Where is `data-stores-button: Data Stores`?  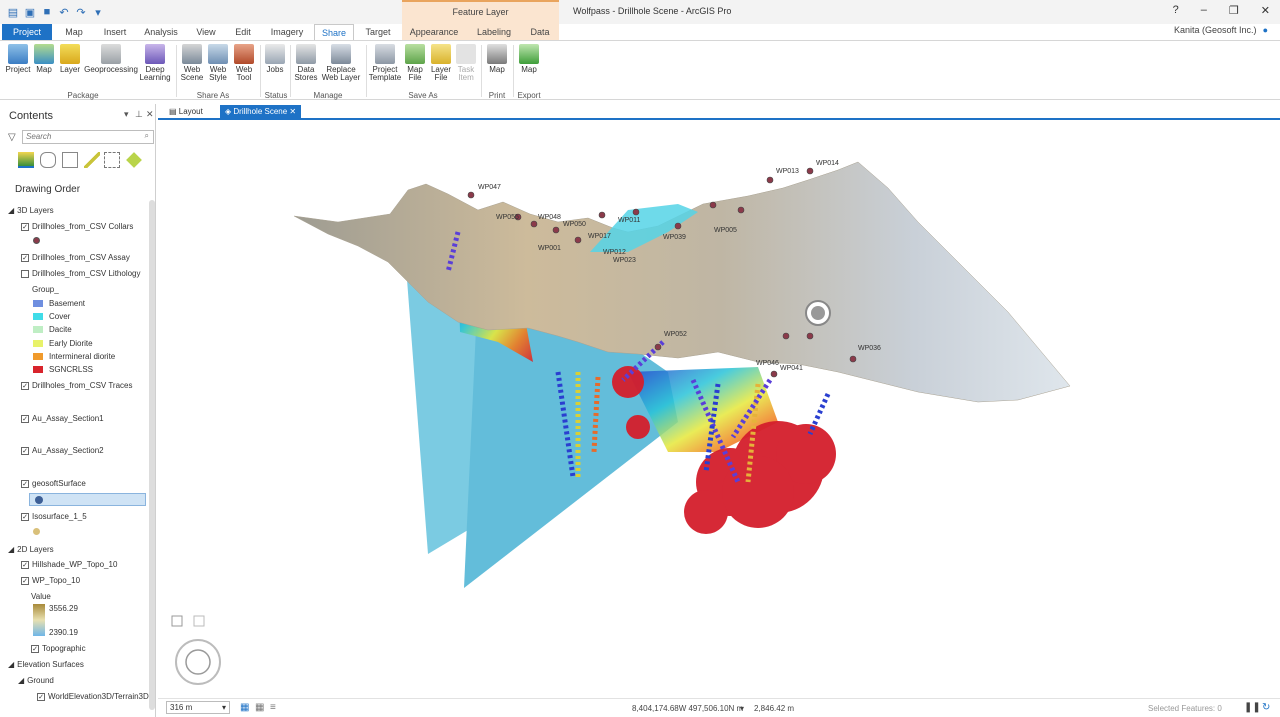
data-stores-button: Data Stores is located at coordinates (306, 63).